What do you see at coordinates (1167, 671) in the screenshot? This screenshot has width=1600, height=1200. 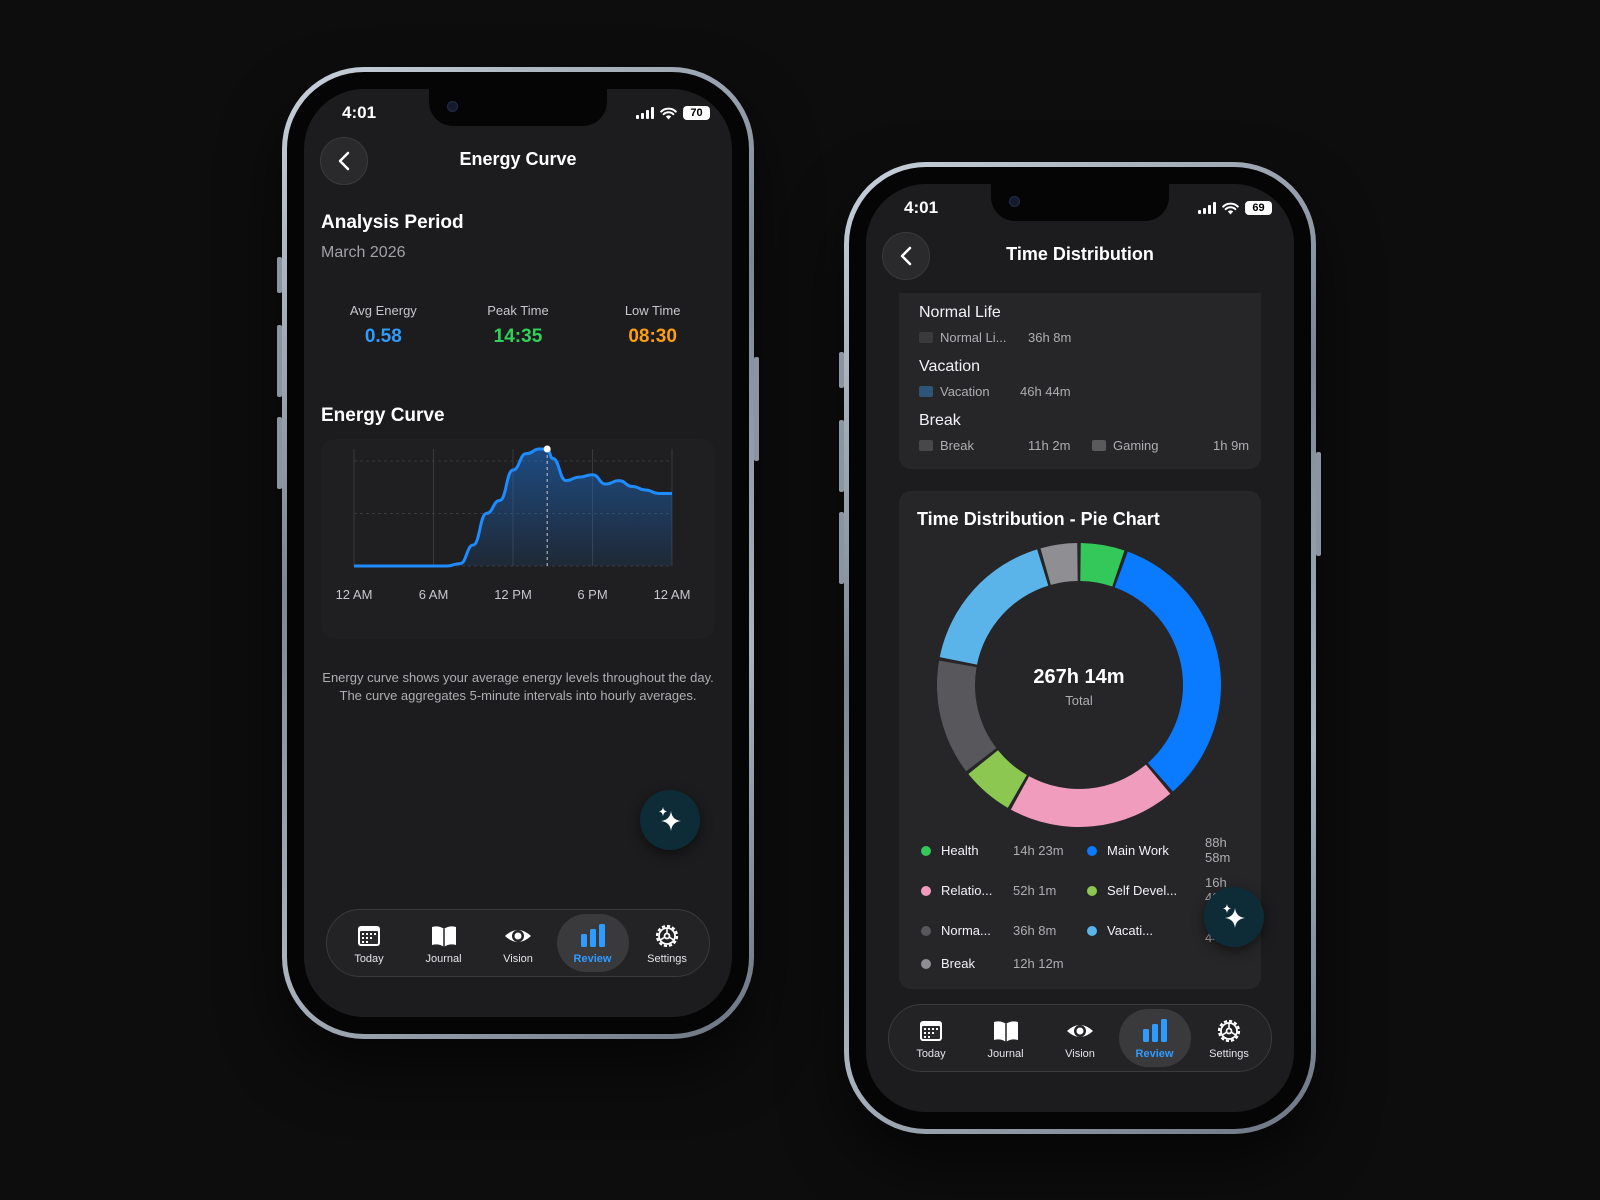 I see `pie-slice-main-work` at bounding box center [1167, 671].